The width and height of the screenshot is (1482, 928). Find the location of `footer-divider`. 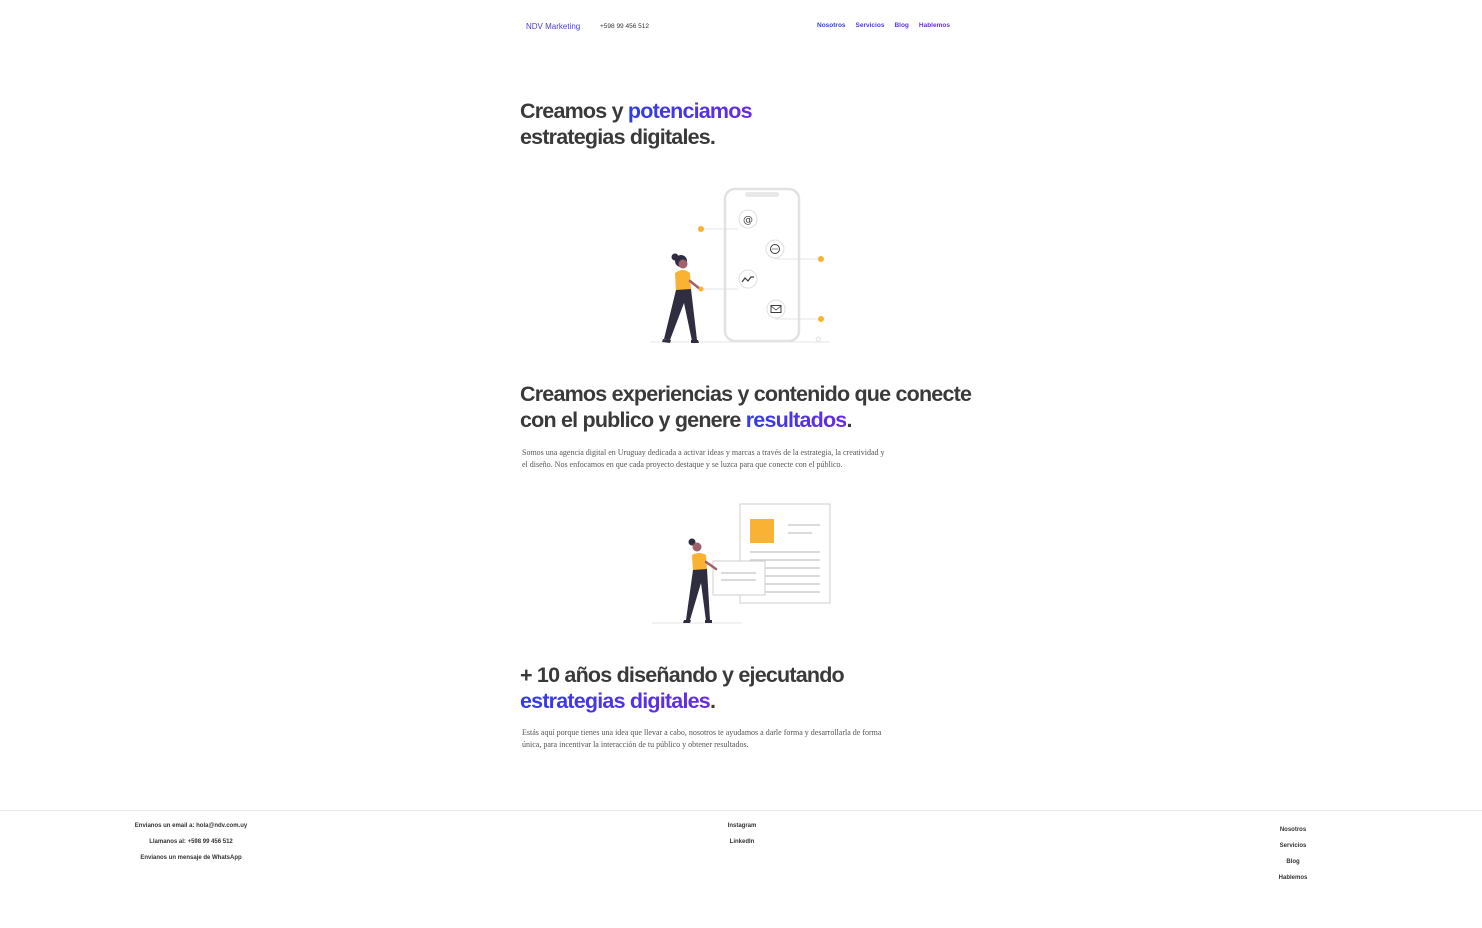

footer-divider is located at coordinates (741, 810).